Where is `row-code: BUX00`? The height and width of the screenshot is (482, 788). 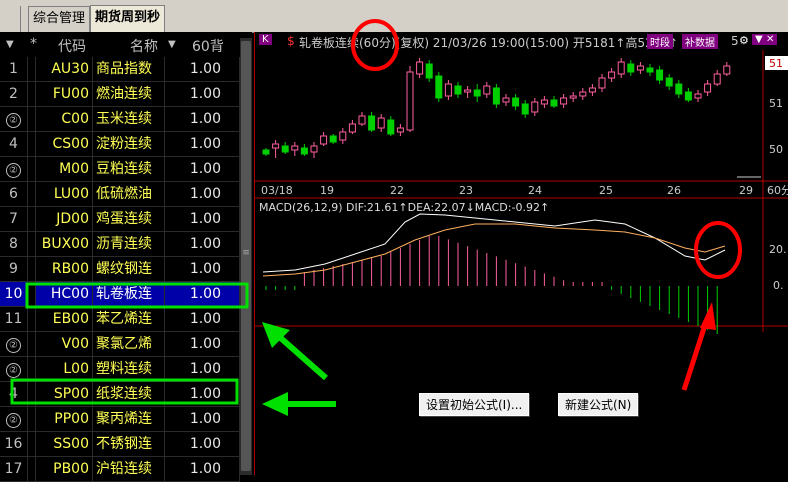 row-code: BUX00 is located at coordinates (64, 244).